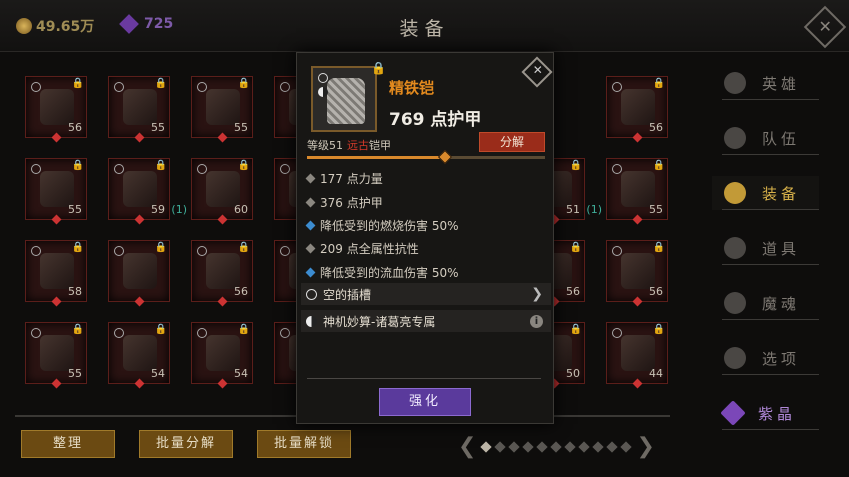  Describe the element at coordinates (537, 294) in the screenshot. I see `chevron-right-icon: ❯` at that location.